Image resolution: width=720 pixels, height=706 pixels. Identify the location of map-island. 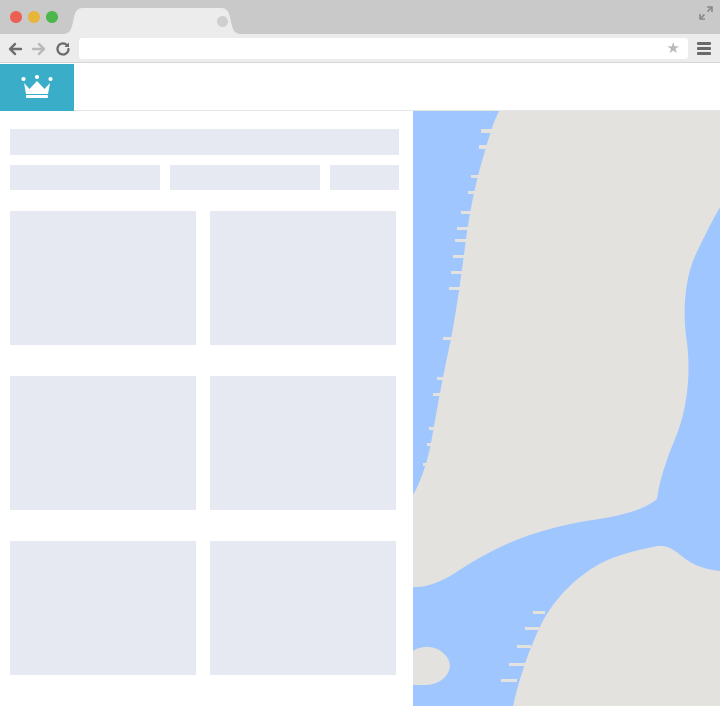
(431, 665).